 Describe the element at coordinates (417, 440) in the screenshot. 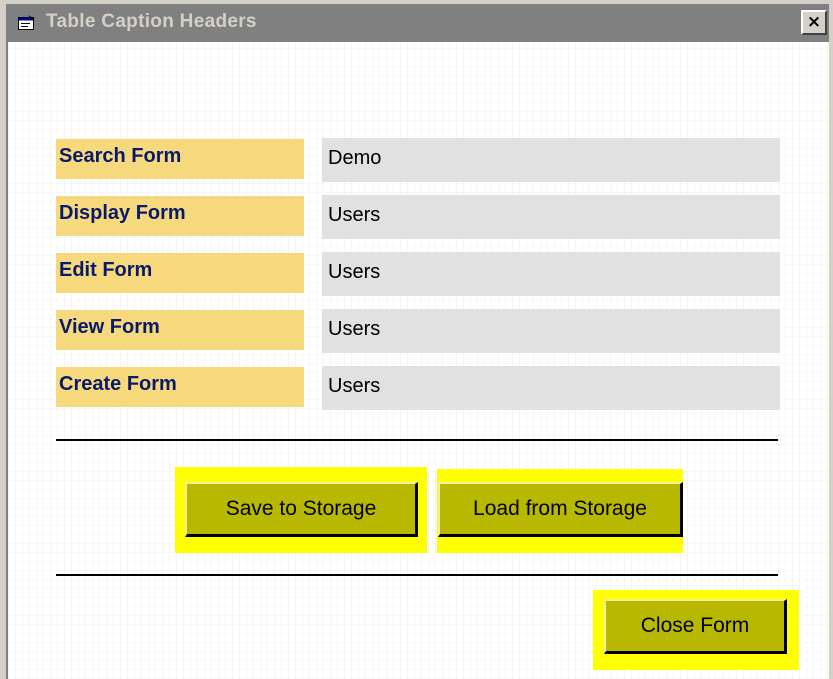

I see `separator-top` at that location.